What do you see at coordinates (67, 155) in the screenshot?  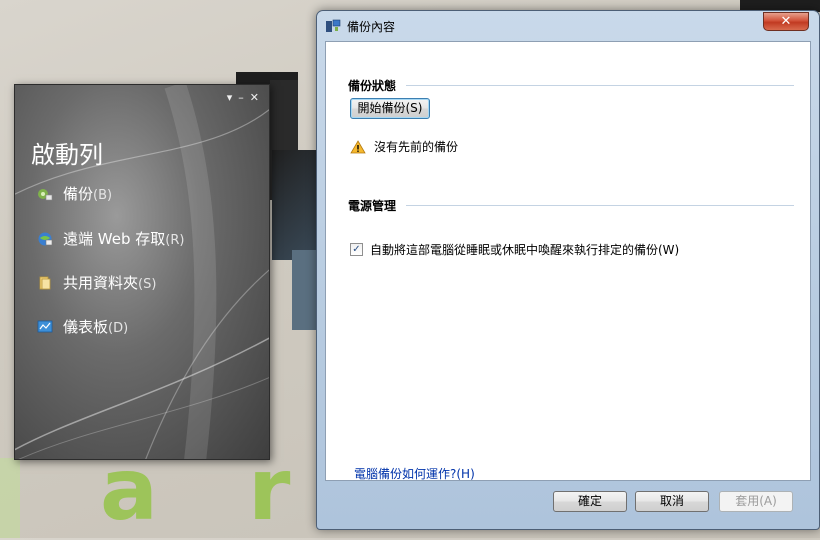 I see `launchpad-title: 啟動列` at bounding box center [67, 155].